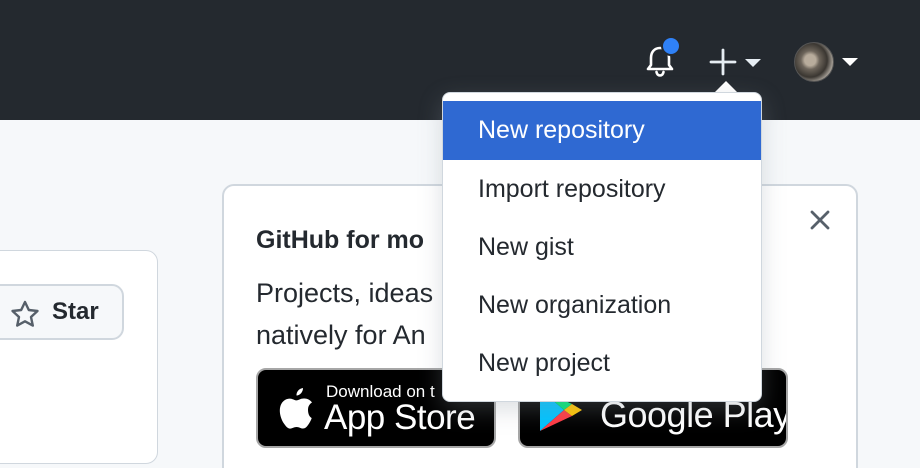 This screenshot has width=920, height=468. I want to click on menu-item-import-repository: Import repository, so click(602, 189).